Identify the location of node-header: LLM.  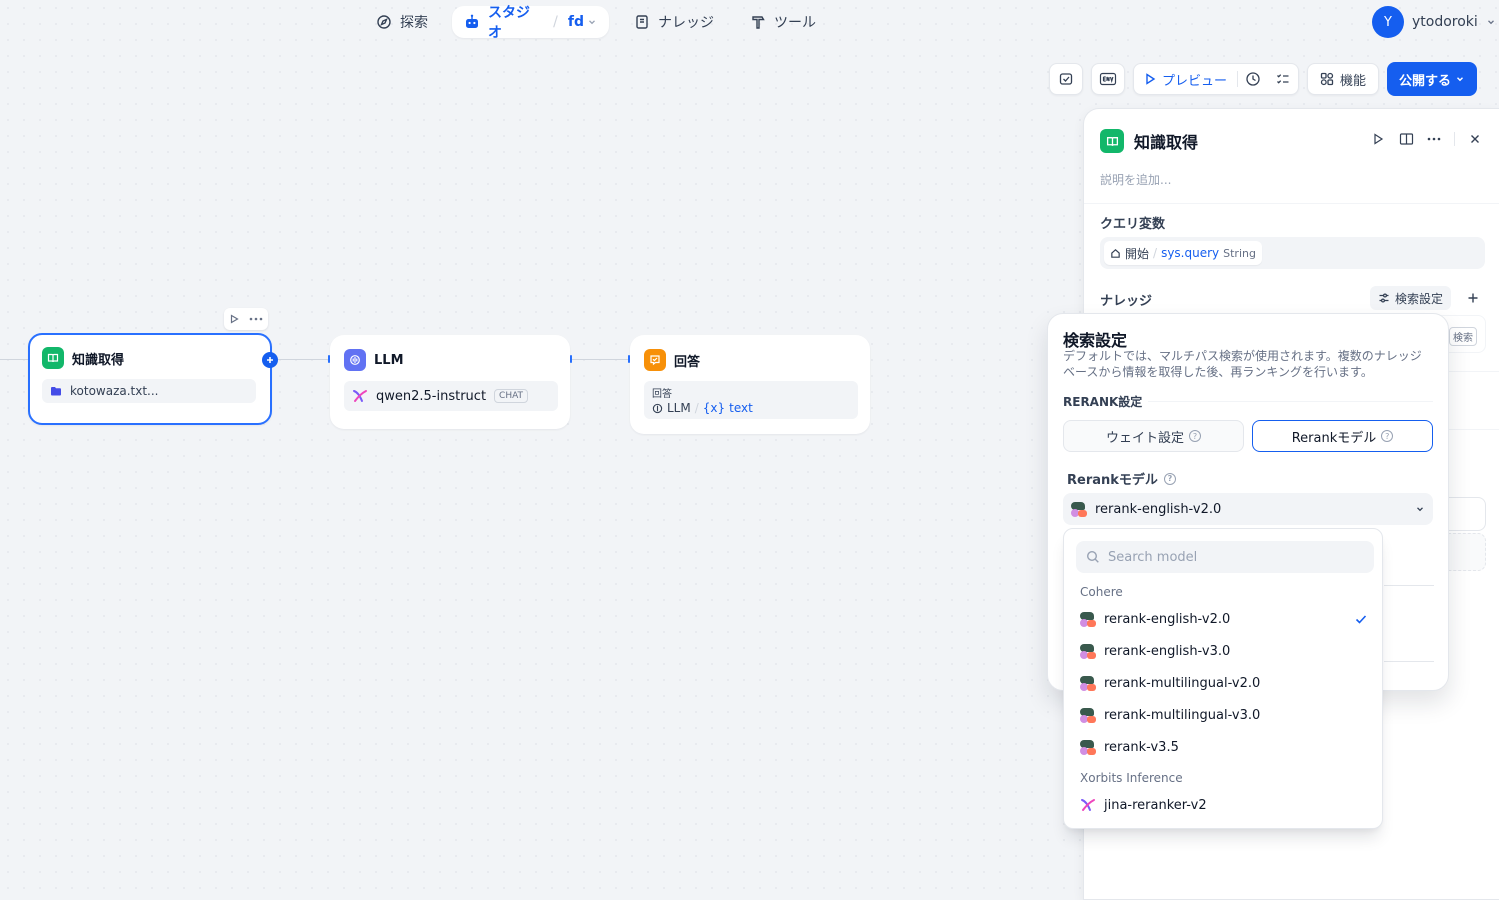
(450, 354).